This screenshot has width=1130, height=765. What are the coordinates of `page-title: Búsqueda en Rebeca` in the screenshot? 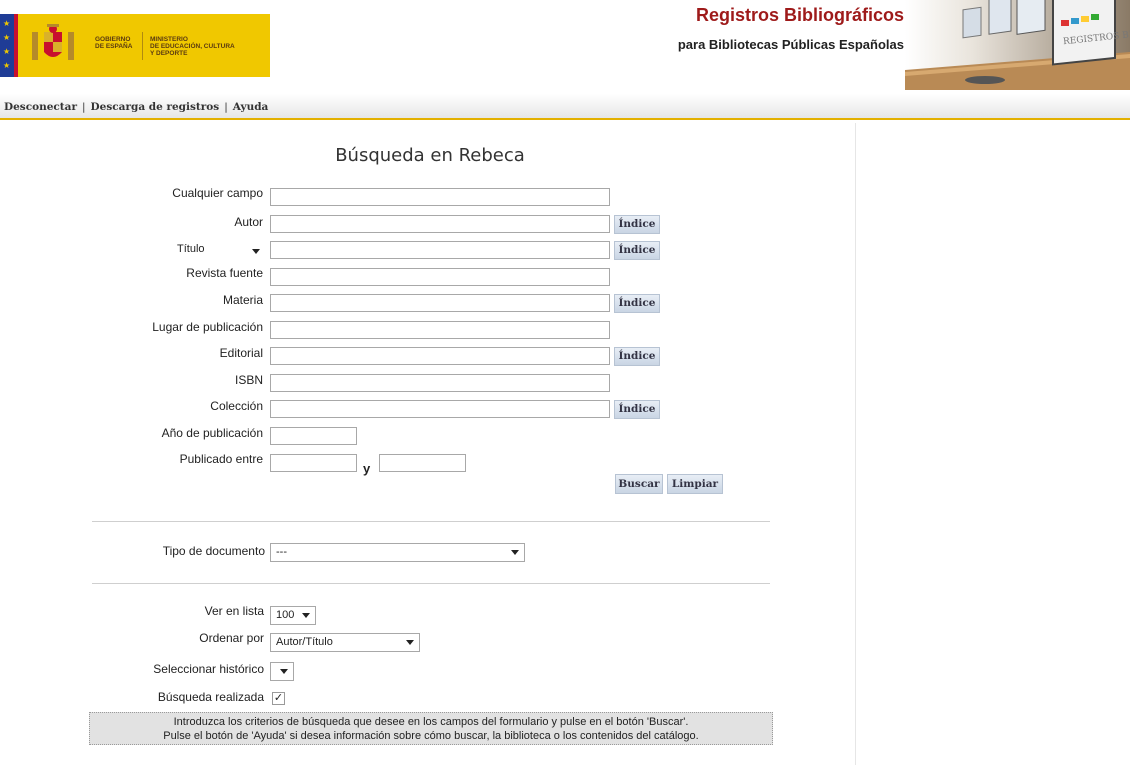 It's located at (430, 155).